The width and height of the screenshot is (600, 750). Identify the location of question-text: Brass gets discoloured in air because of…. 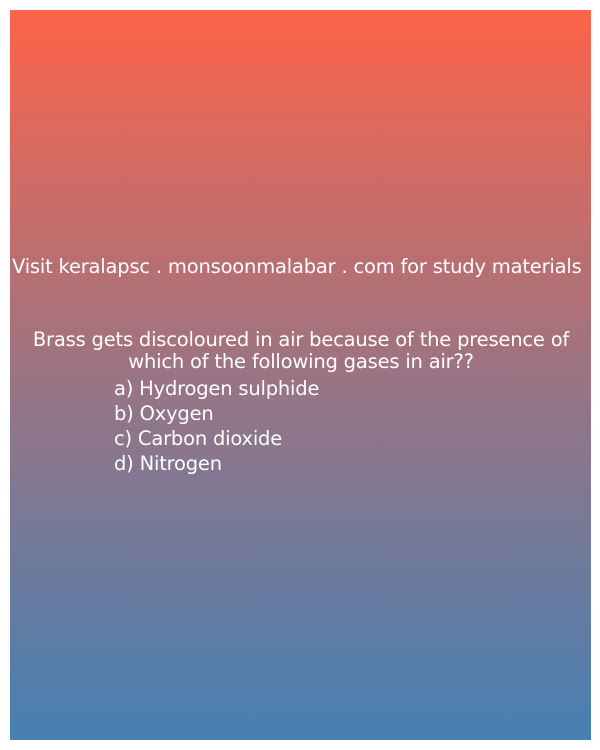
(301, 350).